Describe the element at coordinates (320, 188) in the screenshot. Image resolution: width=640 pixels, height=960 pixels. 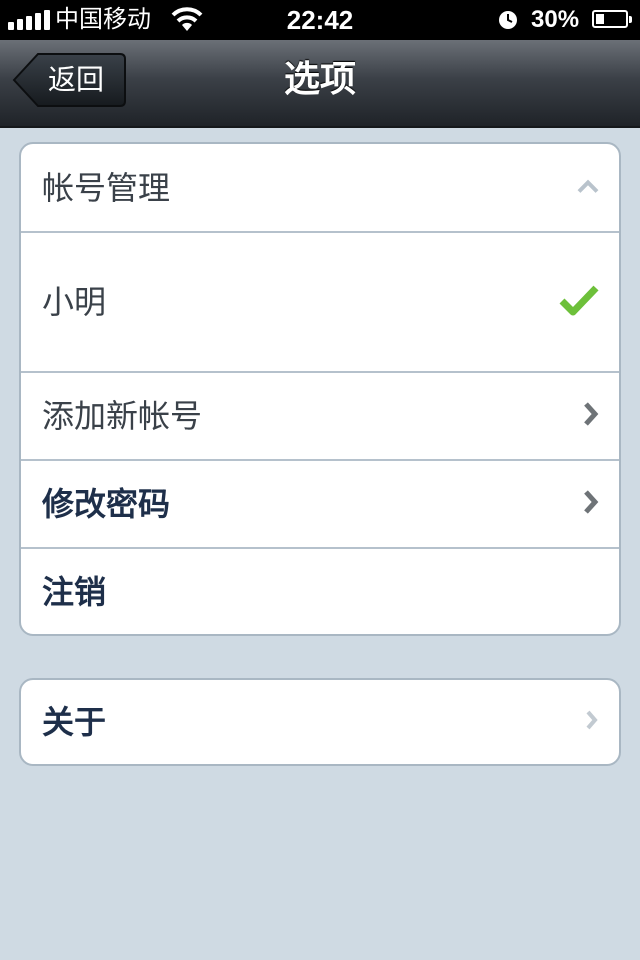
I see `account-management-header: 帐号管理` at that location.